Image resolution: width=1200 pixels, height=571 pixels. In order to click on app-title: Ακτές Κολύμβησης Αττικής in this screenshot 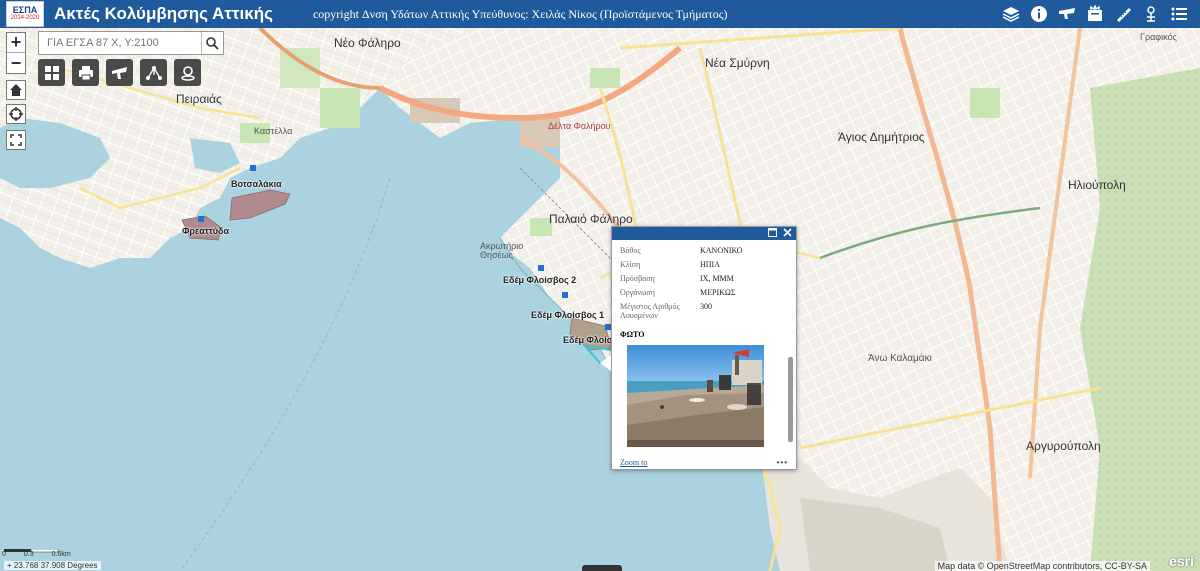, I will do `click(163, 13)`.